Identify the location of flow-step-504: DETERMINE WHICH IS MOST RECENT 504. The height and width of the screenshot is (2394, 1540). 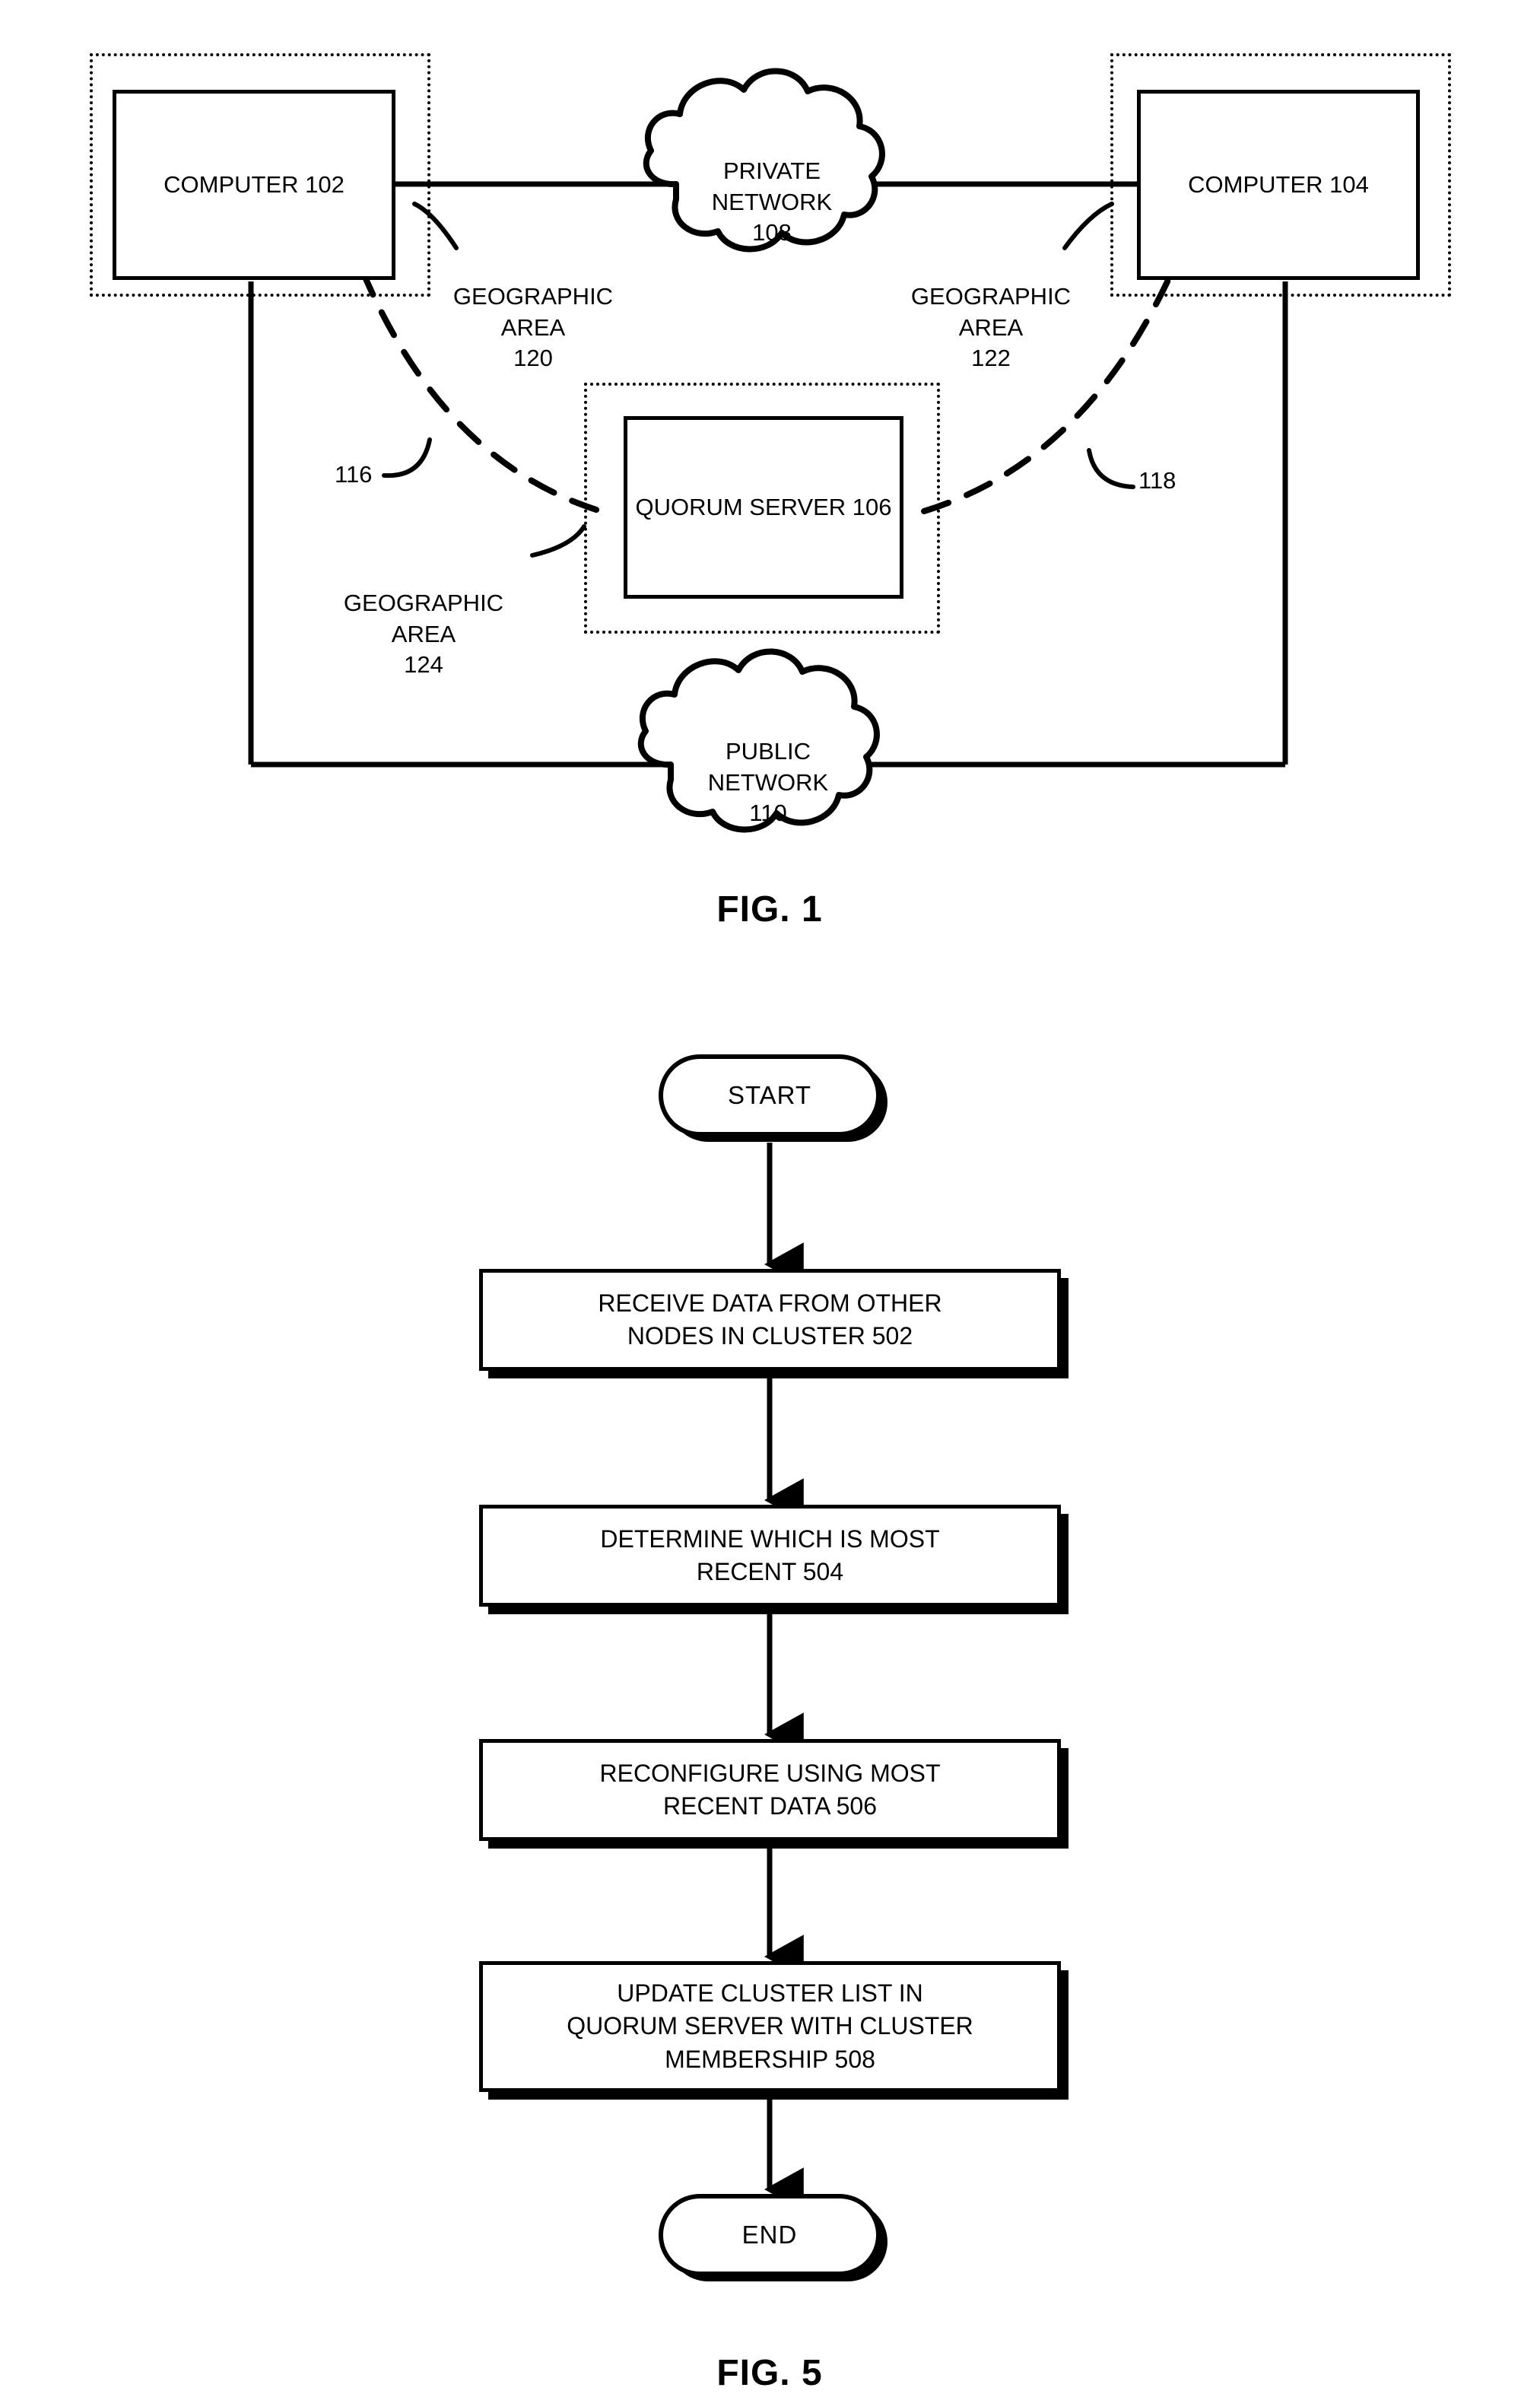
(770, 1556).